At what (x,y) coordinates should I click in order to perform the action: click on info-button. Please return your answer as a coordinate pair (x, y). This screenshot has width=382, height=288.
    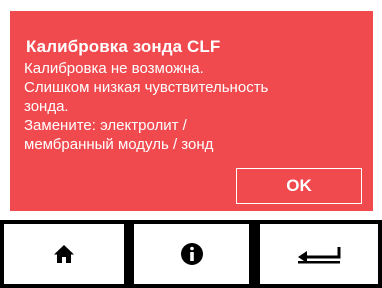
    Looking at the image, I should click on (191, 254).